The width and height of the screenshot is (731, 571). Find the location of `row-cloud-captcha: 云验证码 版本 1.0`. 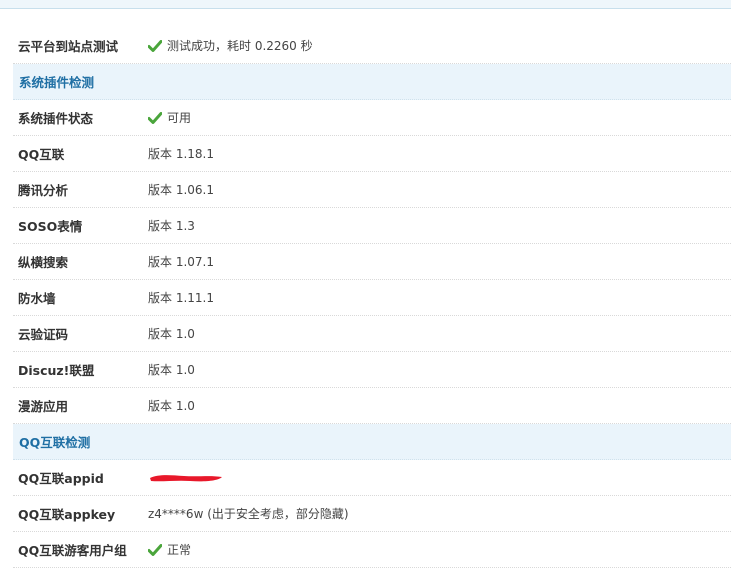

row-cloud-captcha: 云验证码 版本 1.0 is located at coordinates (372, 334).